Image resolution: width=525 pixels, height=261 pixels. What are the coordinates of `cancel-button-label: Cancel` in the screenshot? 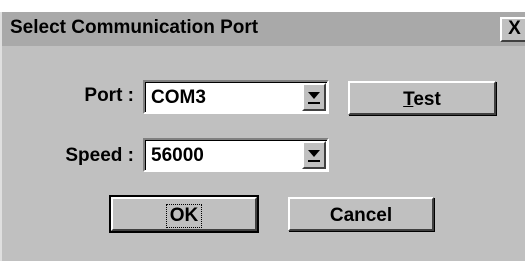 It's located at (361, 215).